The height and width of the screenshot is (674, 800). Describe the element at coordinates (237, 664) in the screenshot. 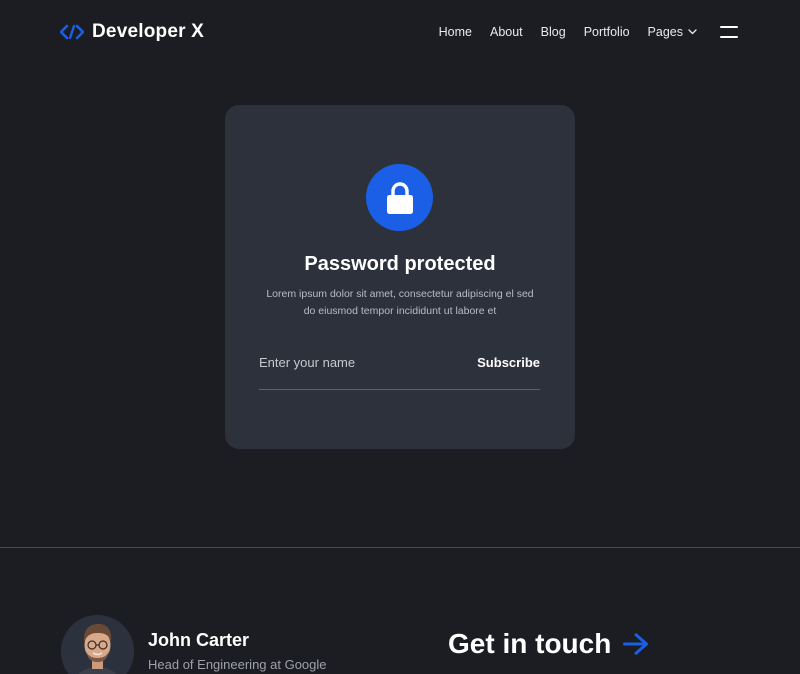

I see `author-role: Head of Engineering at Google` at that location.